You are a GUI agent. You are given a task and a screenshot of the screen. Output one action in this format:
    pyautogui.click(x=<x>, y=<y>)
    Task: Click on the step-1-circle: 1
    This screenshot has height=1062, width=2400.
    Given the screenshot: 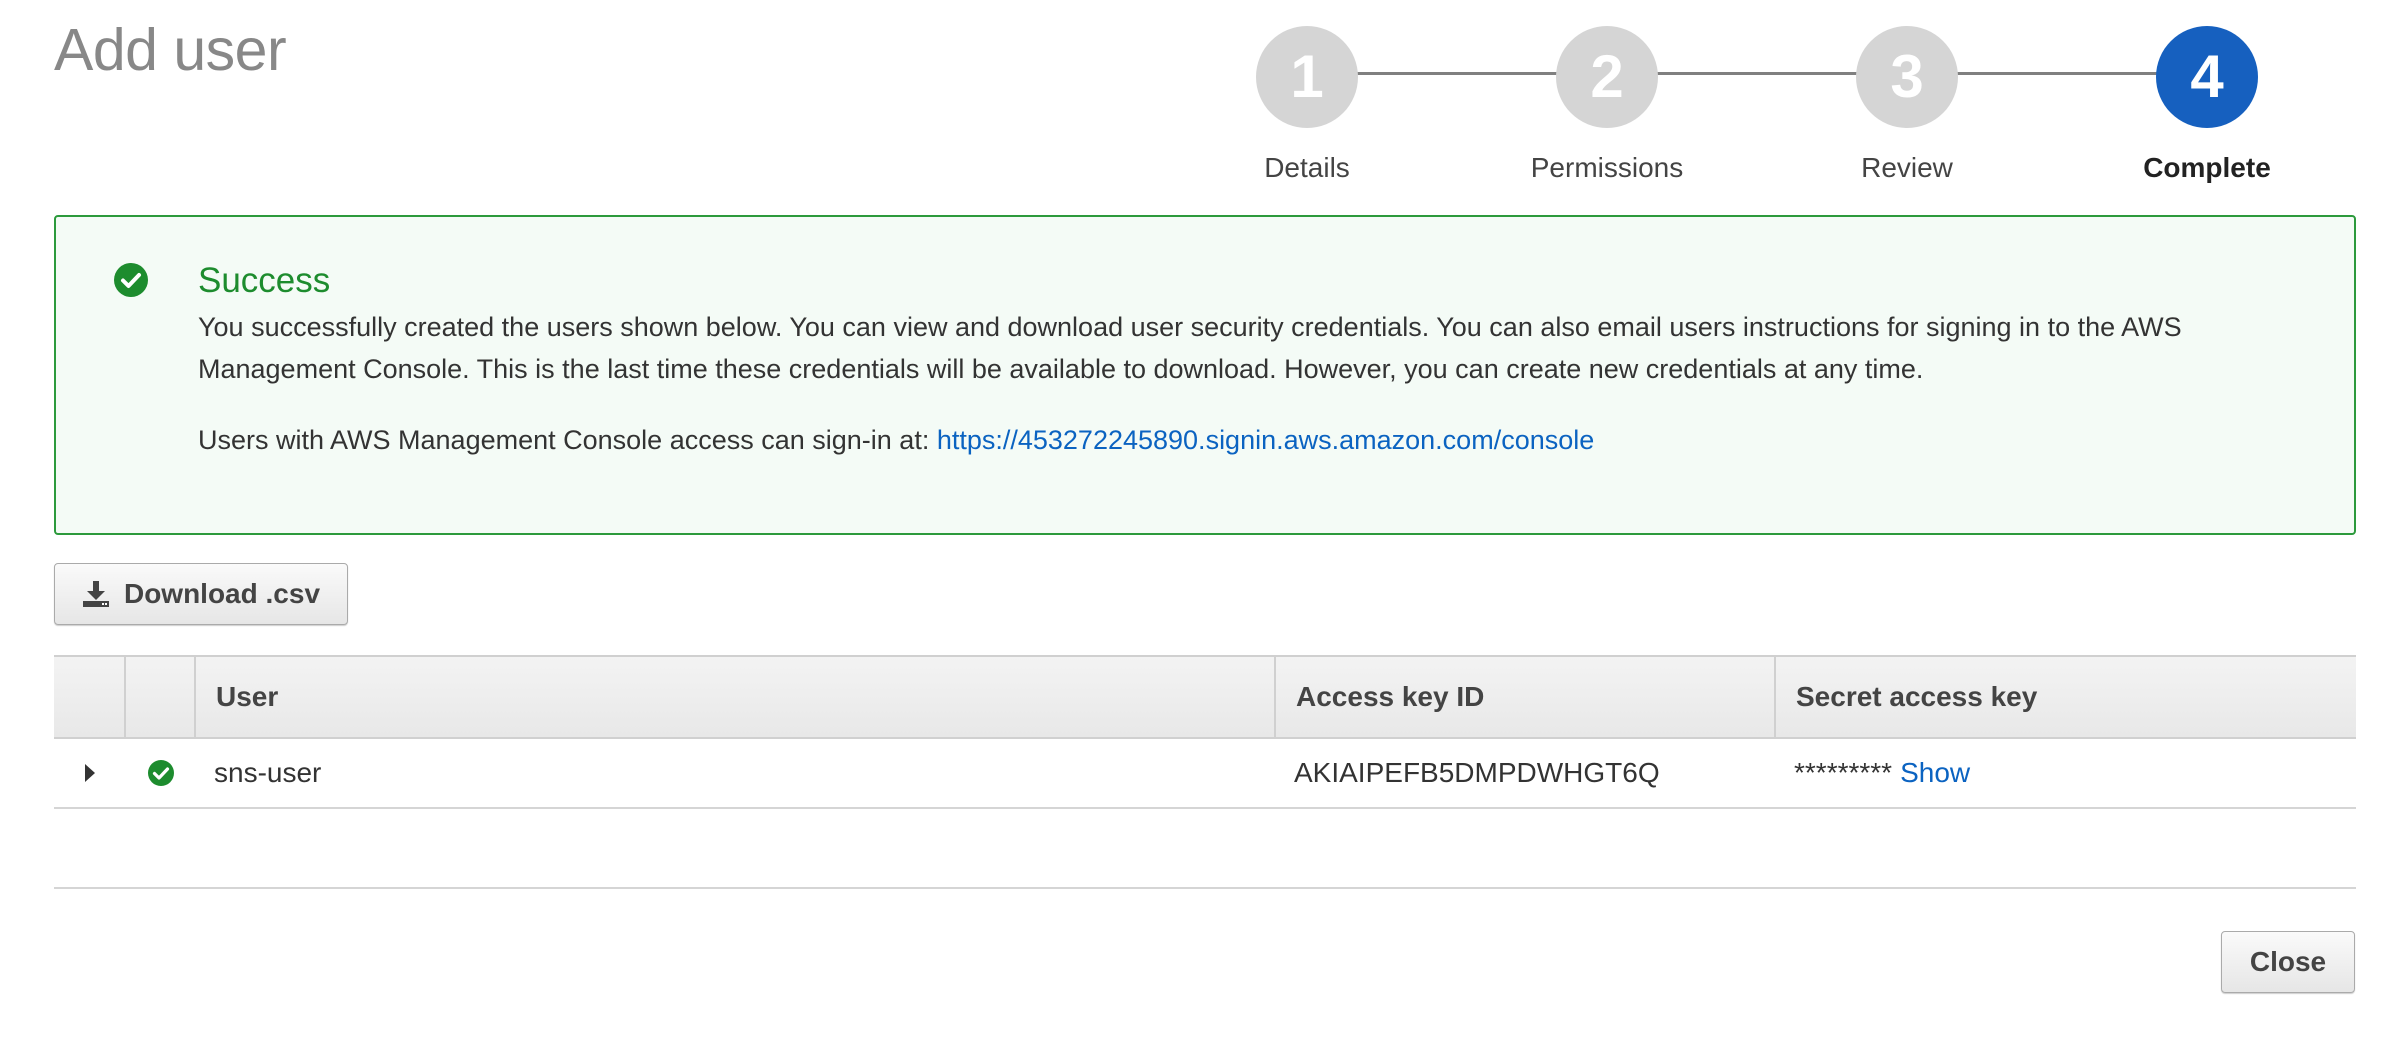 What is the action you would take?
    pyautogui.click(x=1307, y=77)
    